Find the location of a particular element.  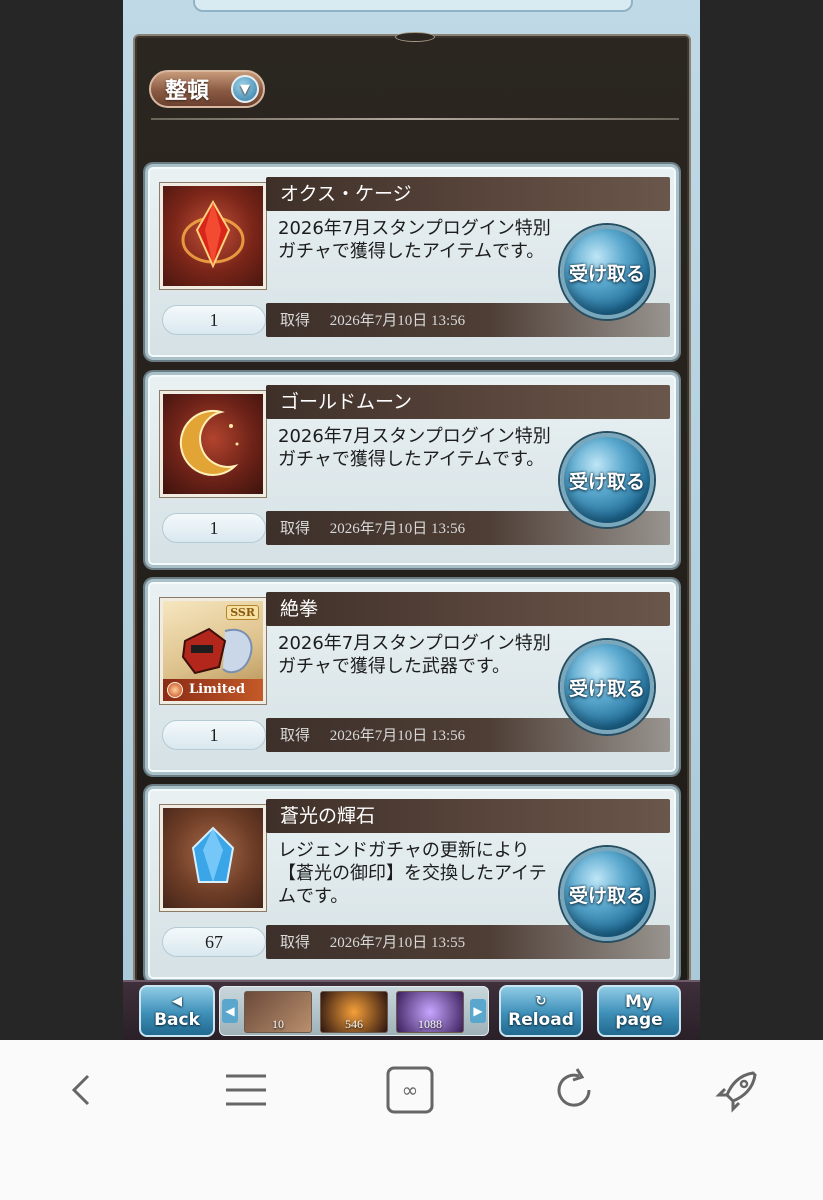

tabs-icon: ∞ is located at coordinates (410, 1090).